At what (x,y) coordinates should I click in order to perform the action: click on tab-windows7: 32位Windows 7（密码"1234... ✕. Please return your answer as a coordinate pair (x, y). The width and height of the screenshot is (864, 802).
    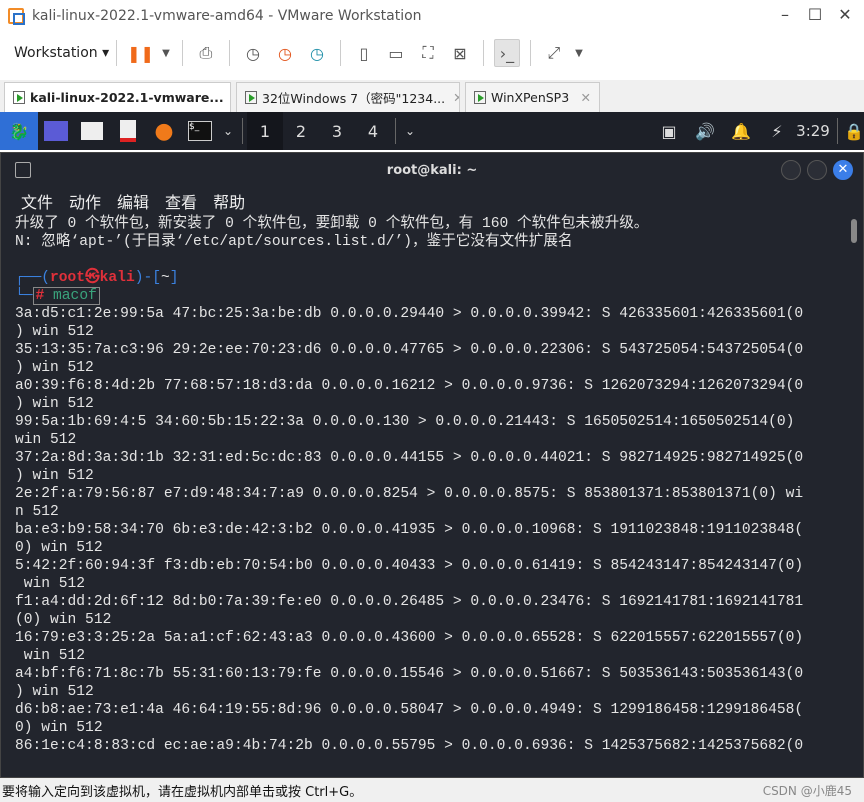
    Looking at the image, I should click on (348, 97).